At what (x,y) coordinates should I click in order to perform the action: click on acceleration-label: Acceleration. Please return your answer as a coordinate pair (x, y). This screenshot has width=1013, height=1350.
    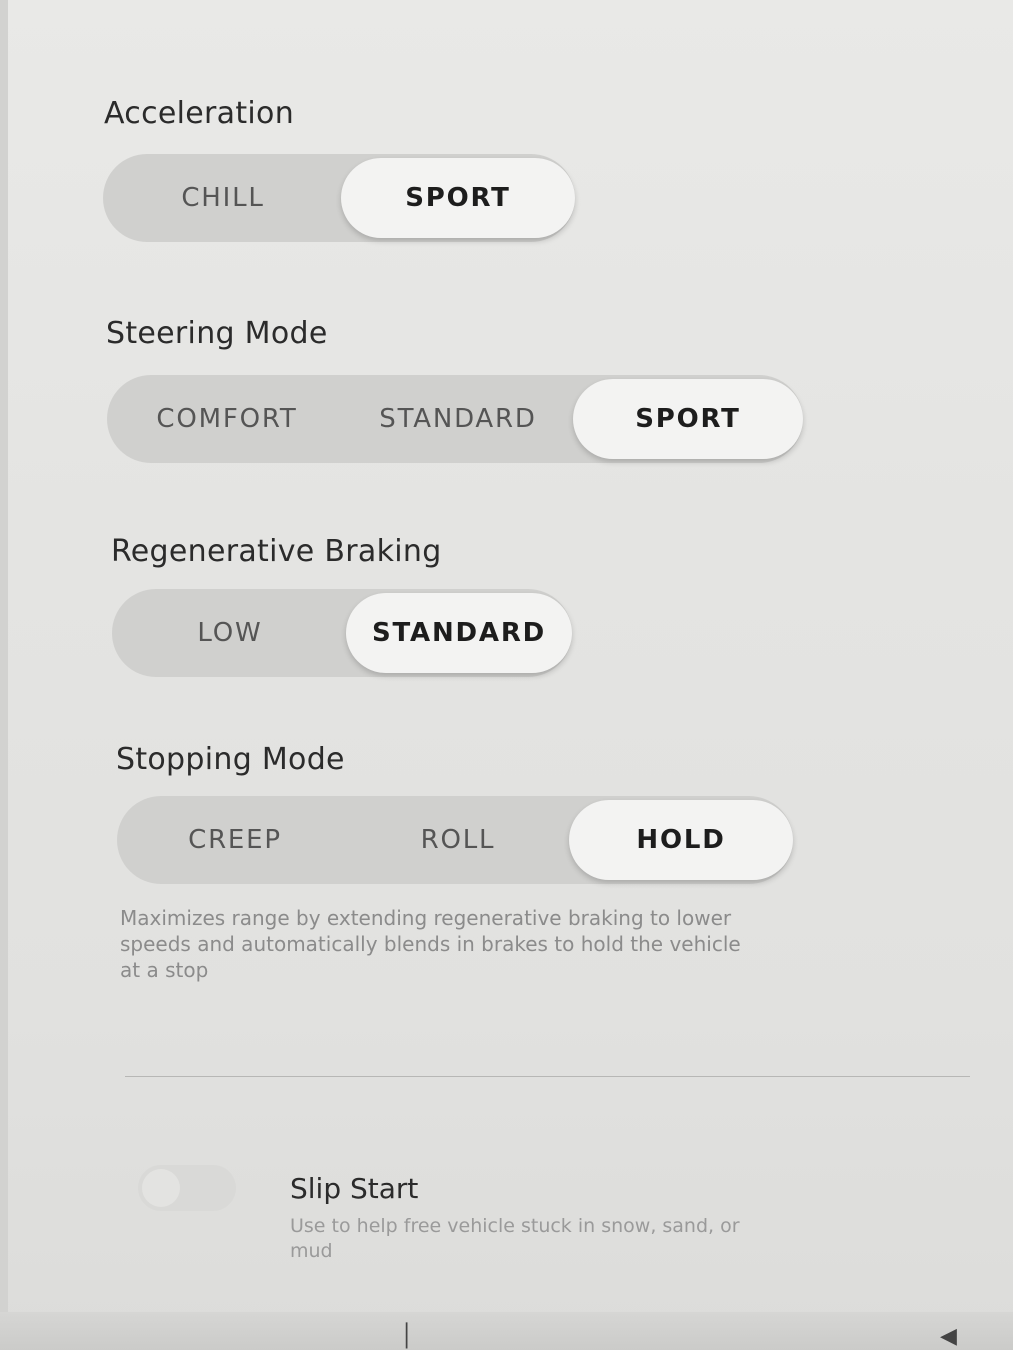
    Looking at the image, I should click on (199, 113).